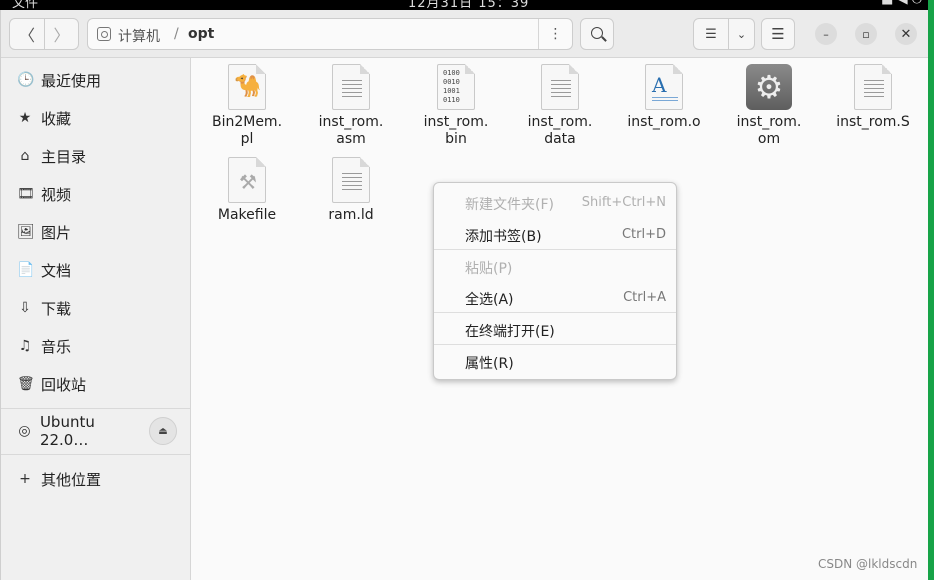 This screenshot has height=580, width=934. What do you see at coordinates (71, 80) in the screenshot?
I see `sidebar-item-label: 最近使用` at bounding box center [71, 80].